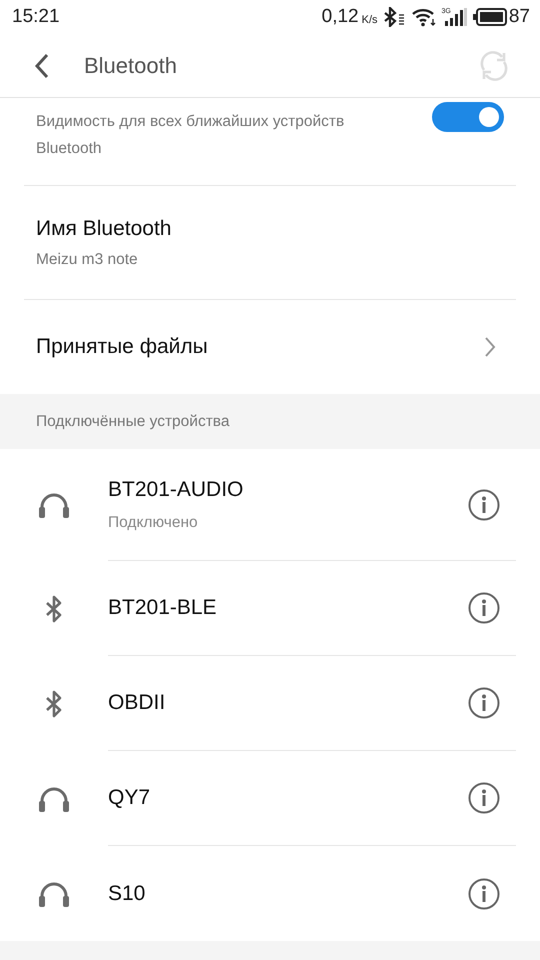  I want to click on speed-unit: K/s, so click(370, 20).